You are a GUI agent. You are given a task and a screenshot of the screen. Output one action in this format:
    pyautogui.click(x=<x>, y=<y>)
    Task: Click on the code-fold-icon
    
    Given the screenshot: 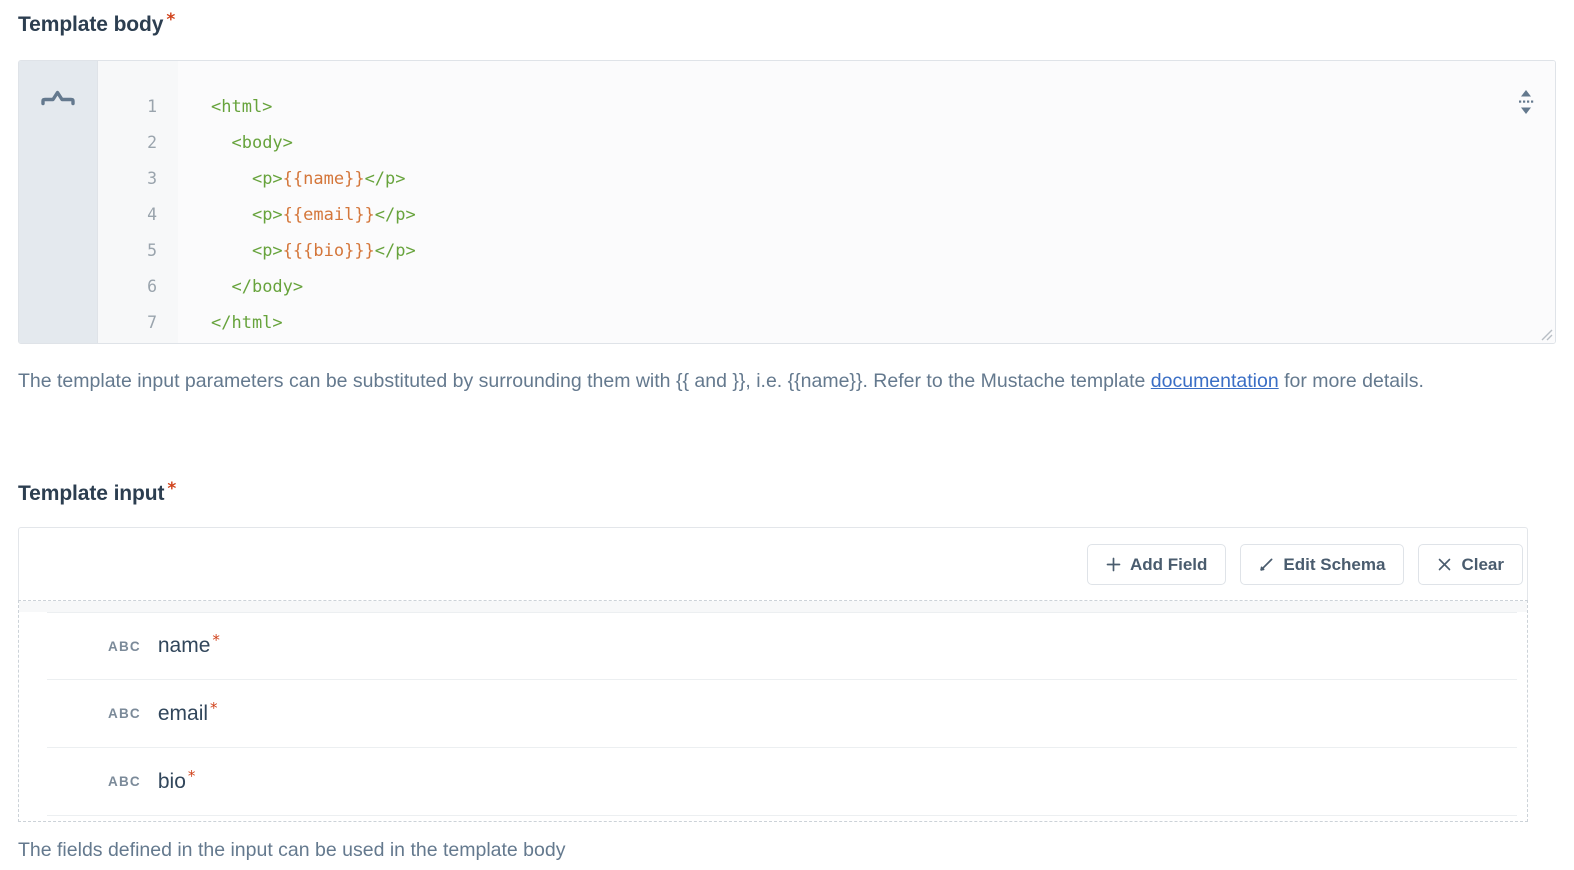 What is the action you would take?
    pyautogui.click(x=58, y=98)
    